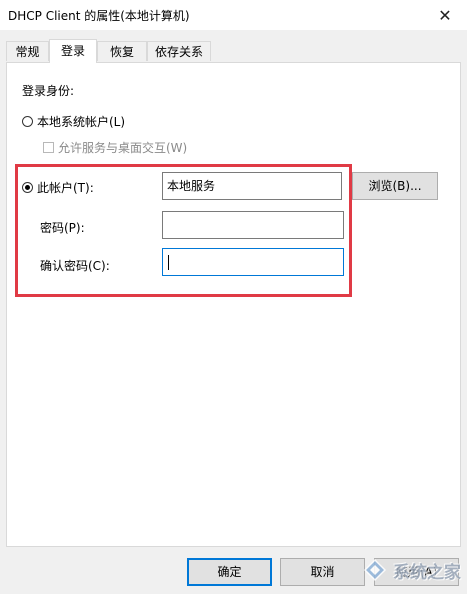 The height and width of the screenshot is (594, 467). Describe the element at coordinates (65, 187) in the screenshot. I see `this-account-label: 此帐户(T):` at that location.